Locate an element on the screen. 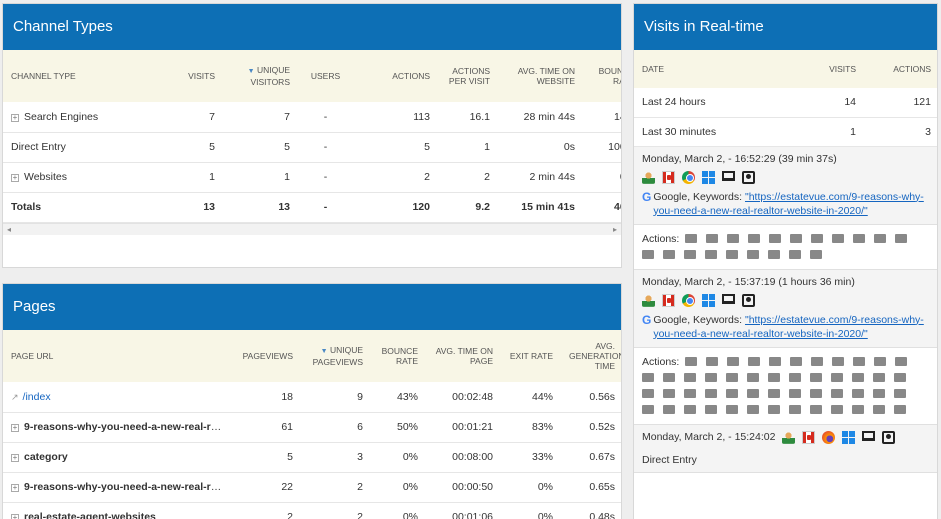 The width and height of the screenshot is (941, 519). external-link-icon: ↗ is located at coordinates (15, 397).